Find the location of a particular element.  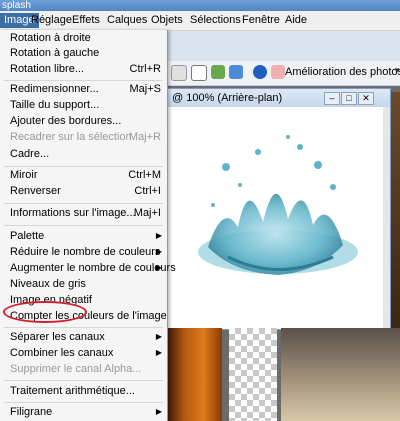

chevron-down-icon: ▼ is located at coordinates (396, 70).